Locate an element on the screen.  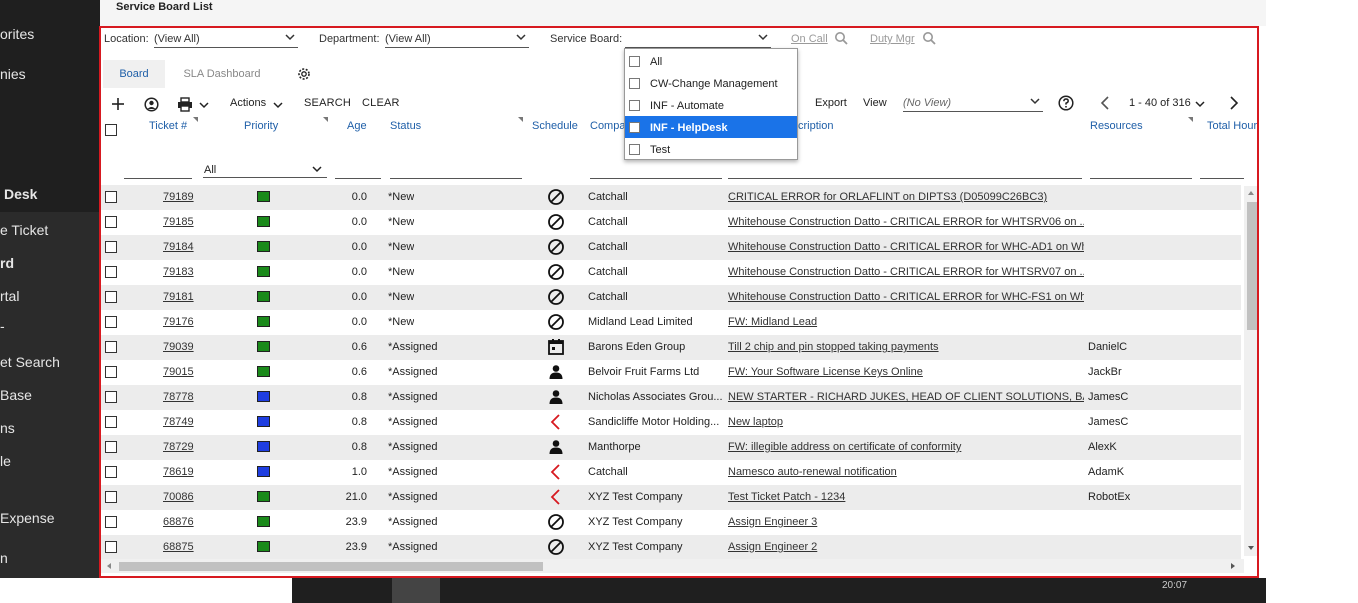
sidebar-item-portal: rtal is located at coordinates (9, 296).